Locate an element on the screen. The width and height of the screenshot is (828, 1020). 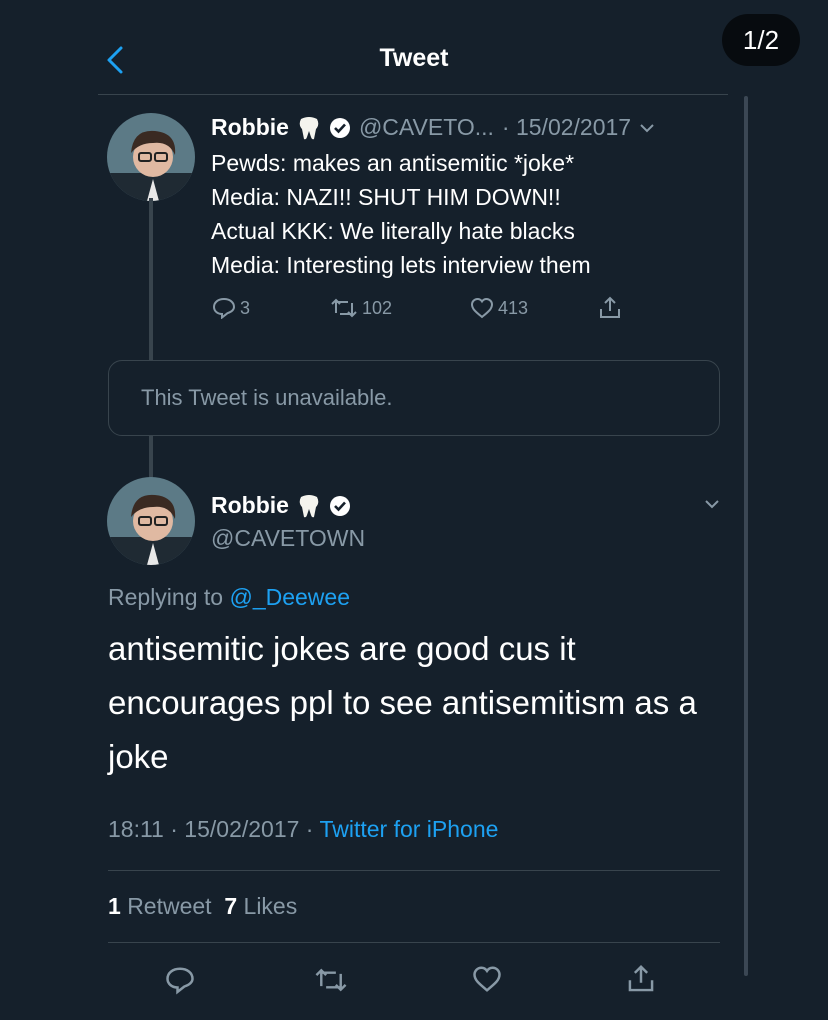
reply-action: 3 is located at coordinates (271, 308).